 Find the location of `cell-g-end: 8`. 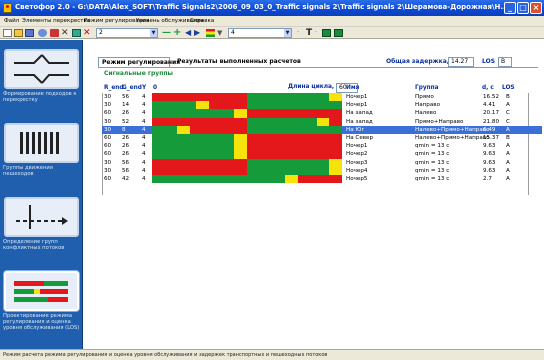

cell-g-end: 8 is located at coordinates (124, 129).